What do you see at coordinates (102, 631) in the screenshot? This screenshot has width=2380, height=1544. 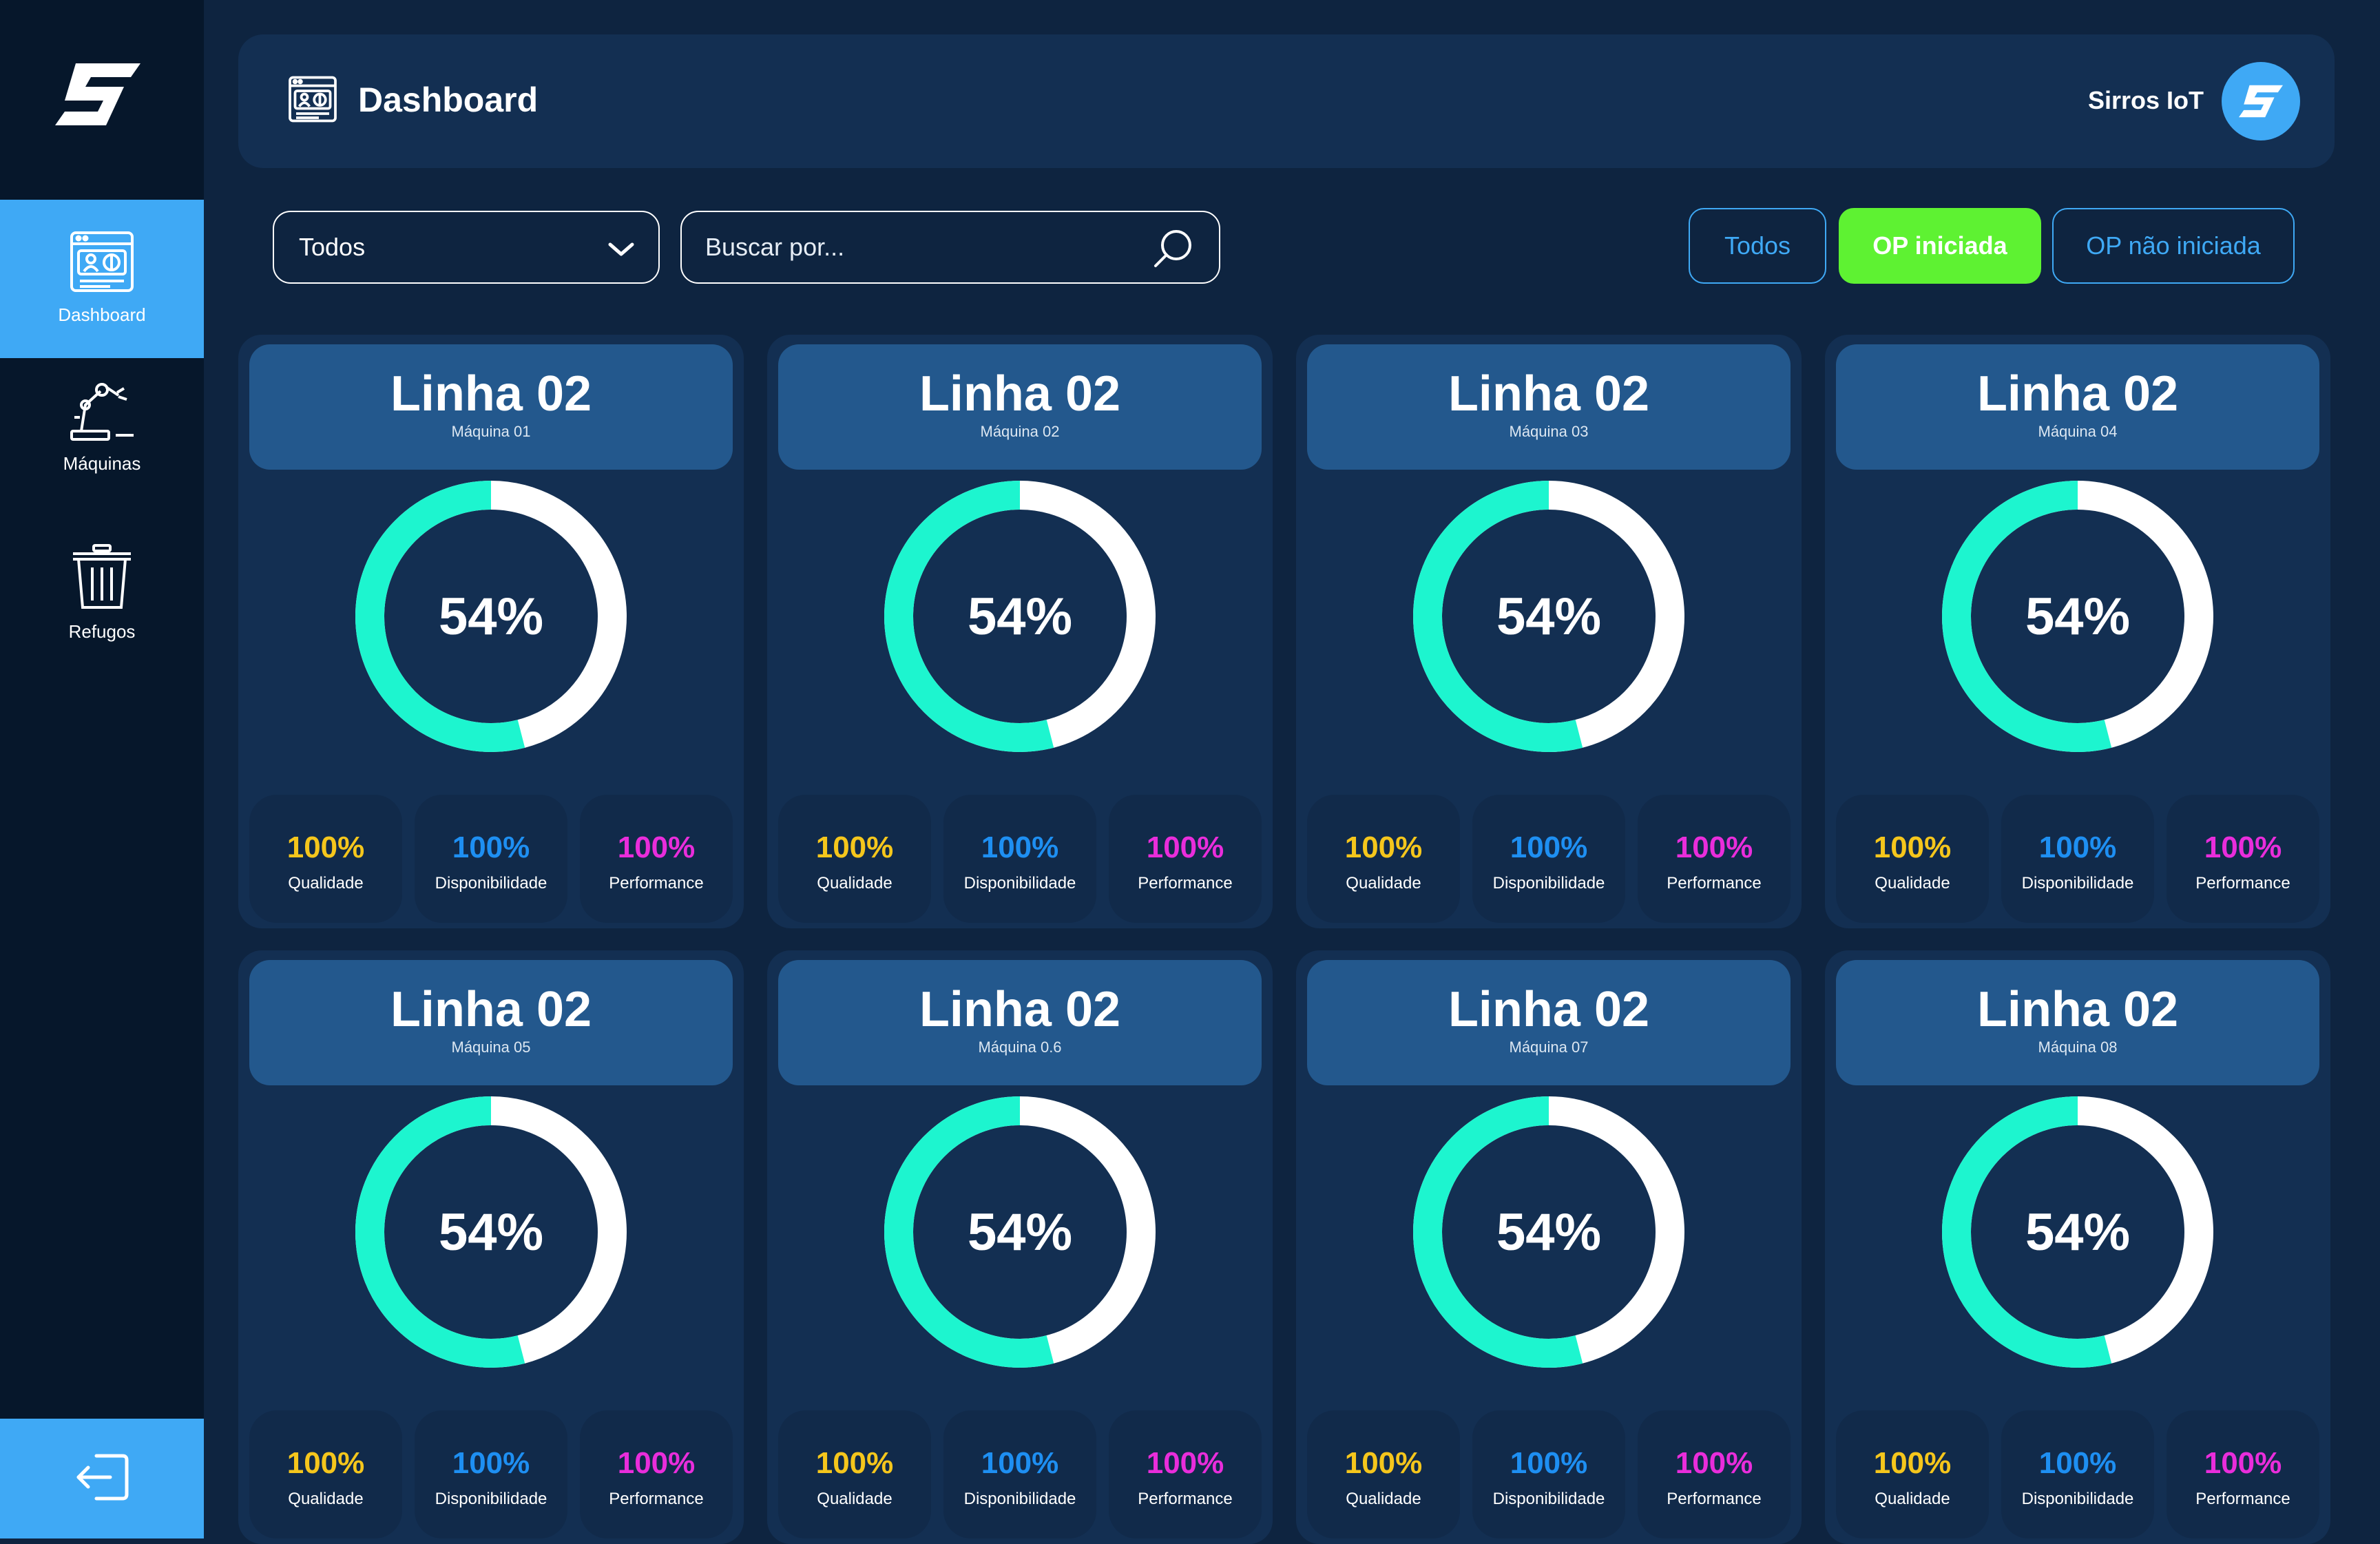 I see `sidebar-item-label: Refugos` at bounding box center [102, 631].